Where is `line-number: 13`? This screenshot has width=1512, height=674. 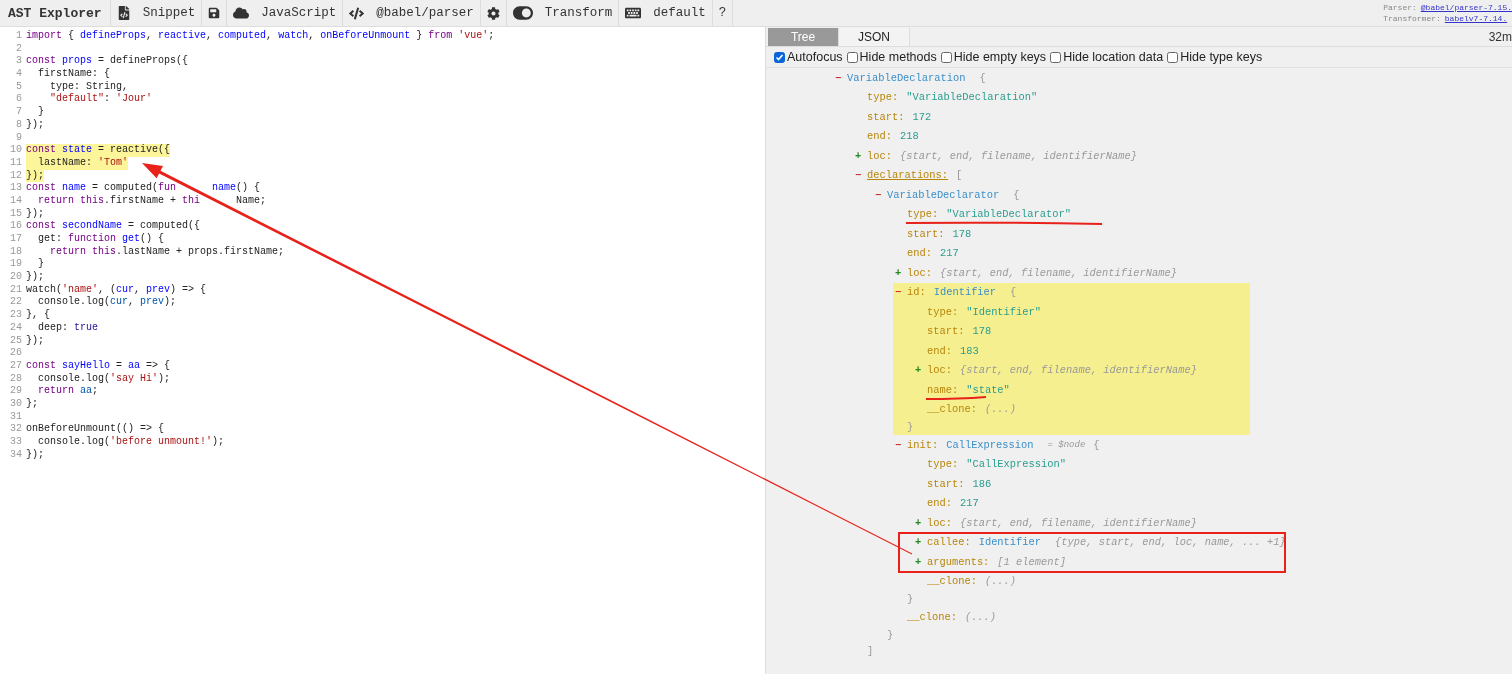
line-number: 13 is located at coordinates (16, 188).